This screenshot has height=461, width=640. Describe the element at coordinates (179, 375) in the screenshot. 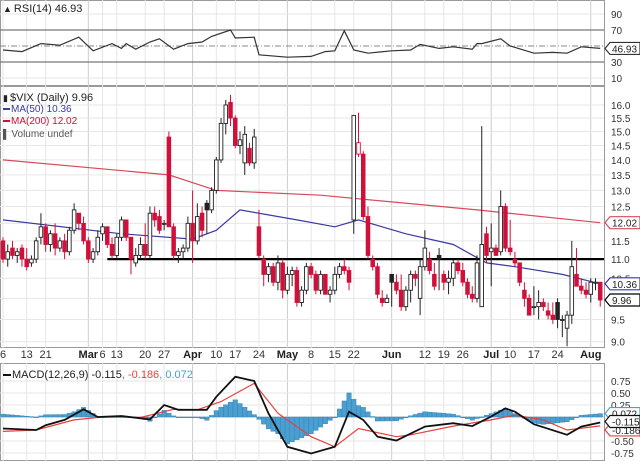

I see `hist-value: 0.072` at that location.